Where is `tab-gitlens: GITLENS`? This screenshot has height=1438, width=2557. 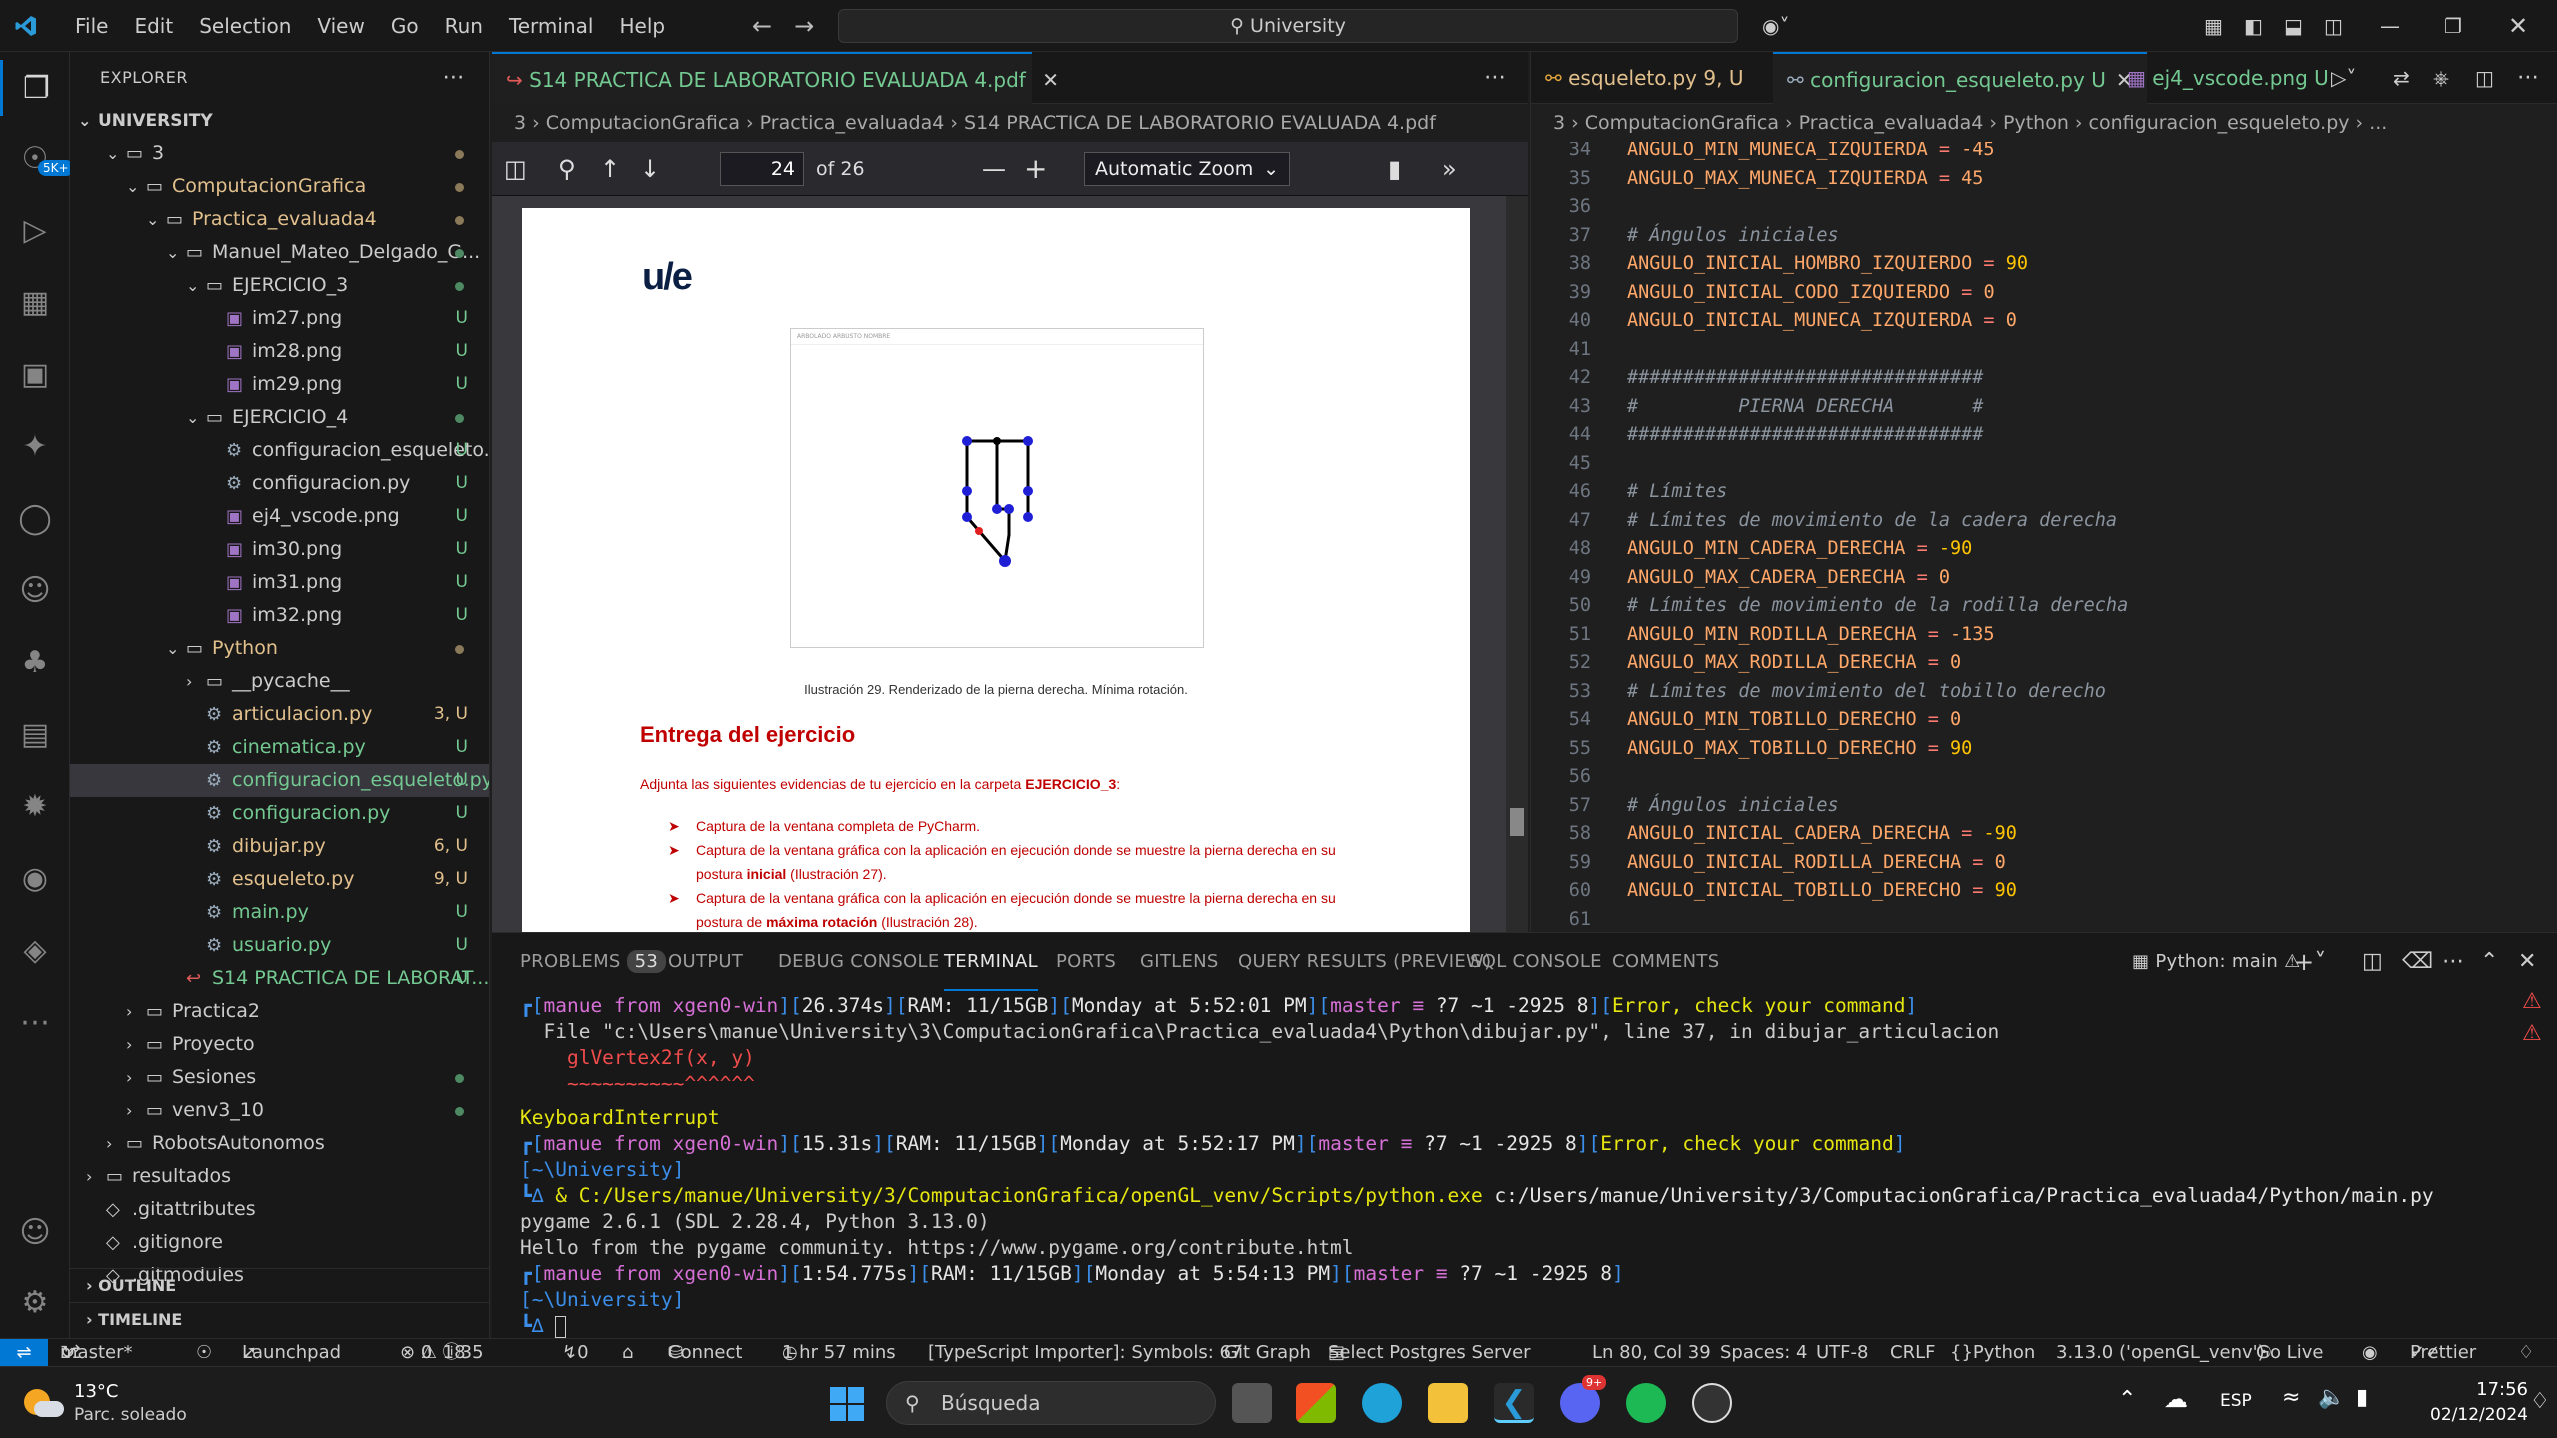
tab-gitlens: GITLENS is located at coordinates (1179, 962).